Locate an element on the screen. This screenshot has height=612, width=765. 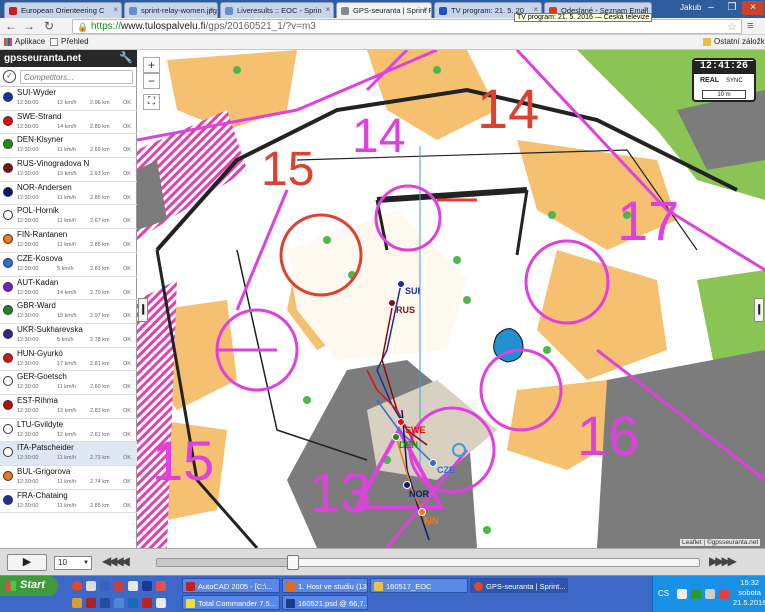
language-indicator: CS is located at coordinates (663, 593).